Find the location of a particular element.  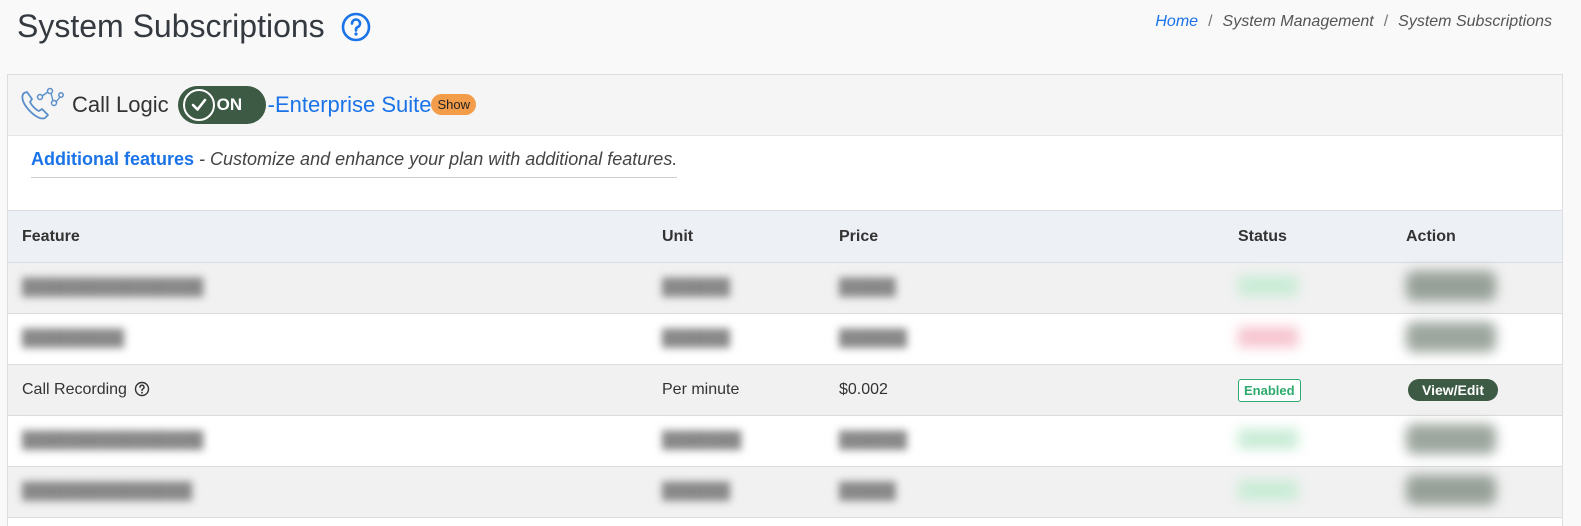

page-header: System Subscriptions is located at coordinates (194, 26).